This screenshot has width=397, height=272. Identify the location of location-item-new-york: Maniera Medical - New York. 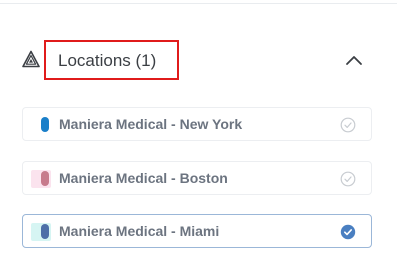
(197, 124).